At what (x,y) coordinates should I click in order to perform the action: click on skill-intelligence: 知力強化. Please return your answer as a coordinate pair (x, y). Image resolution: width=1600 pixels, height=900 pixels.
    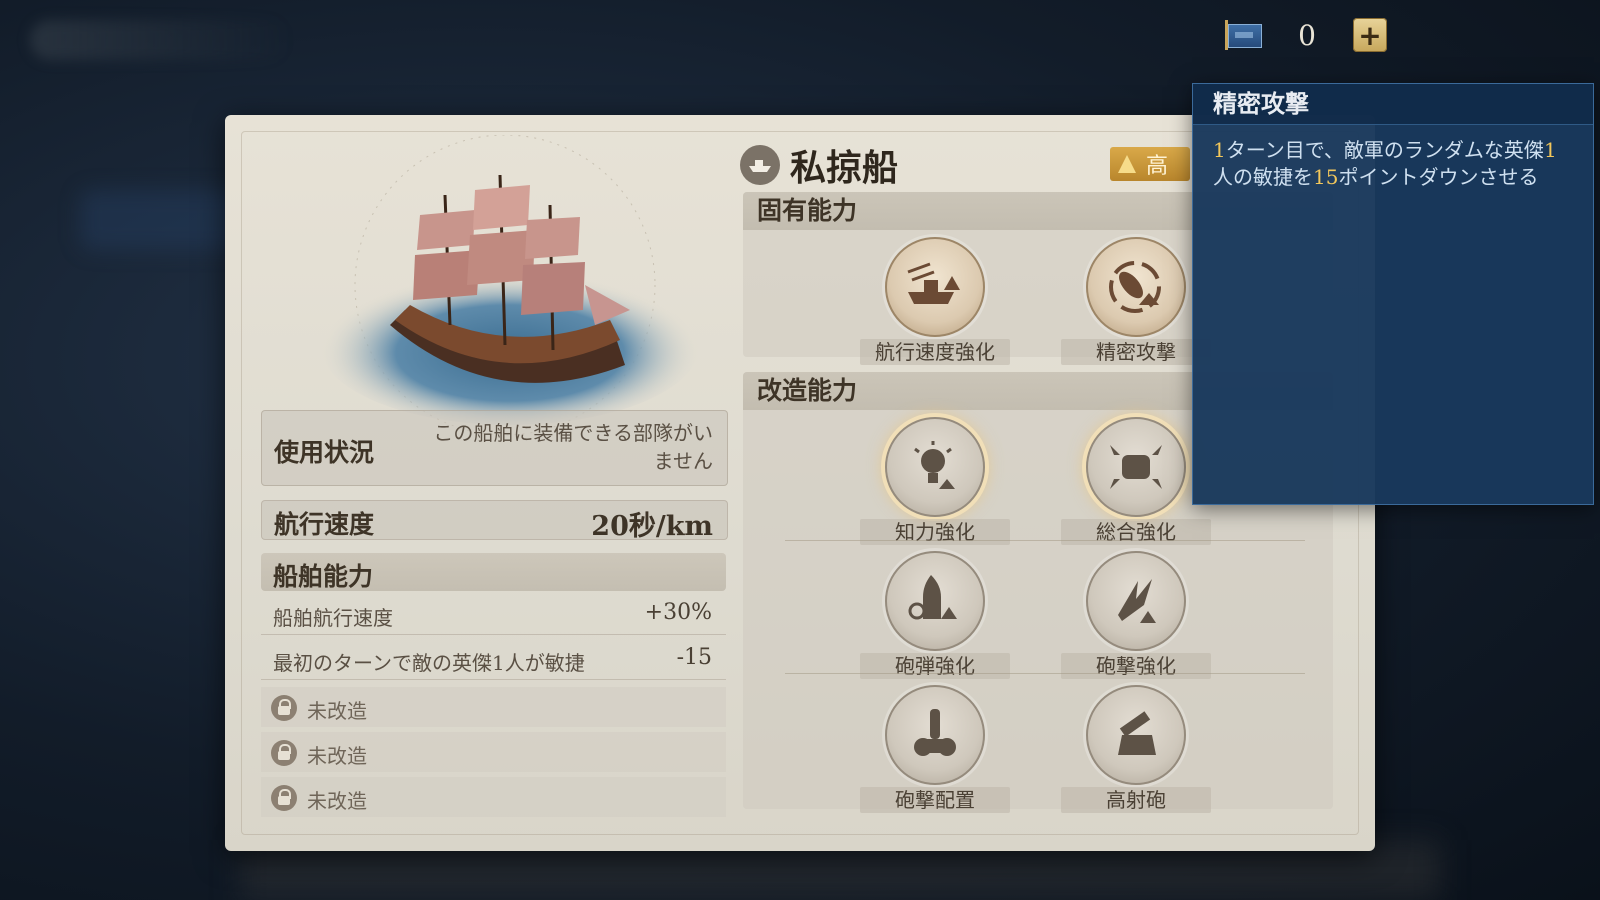
    Looking at the image, I should click on (935, 481).